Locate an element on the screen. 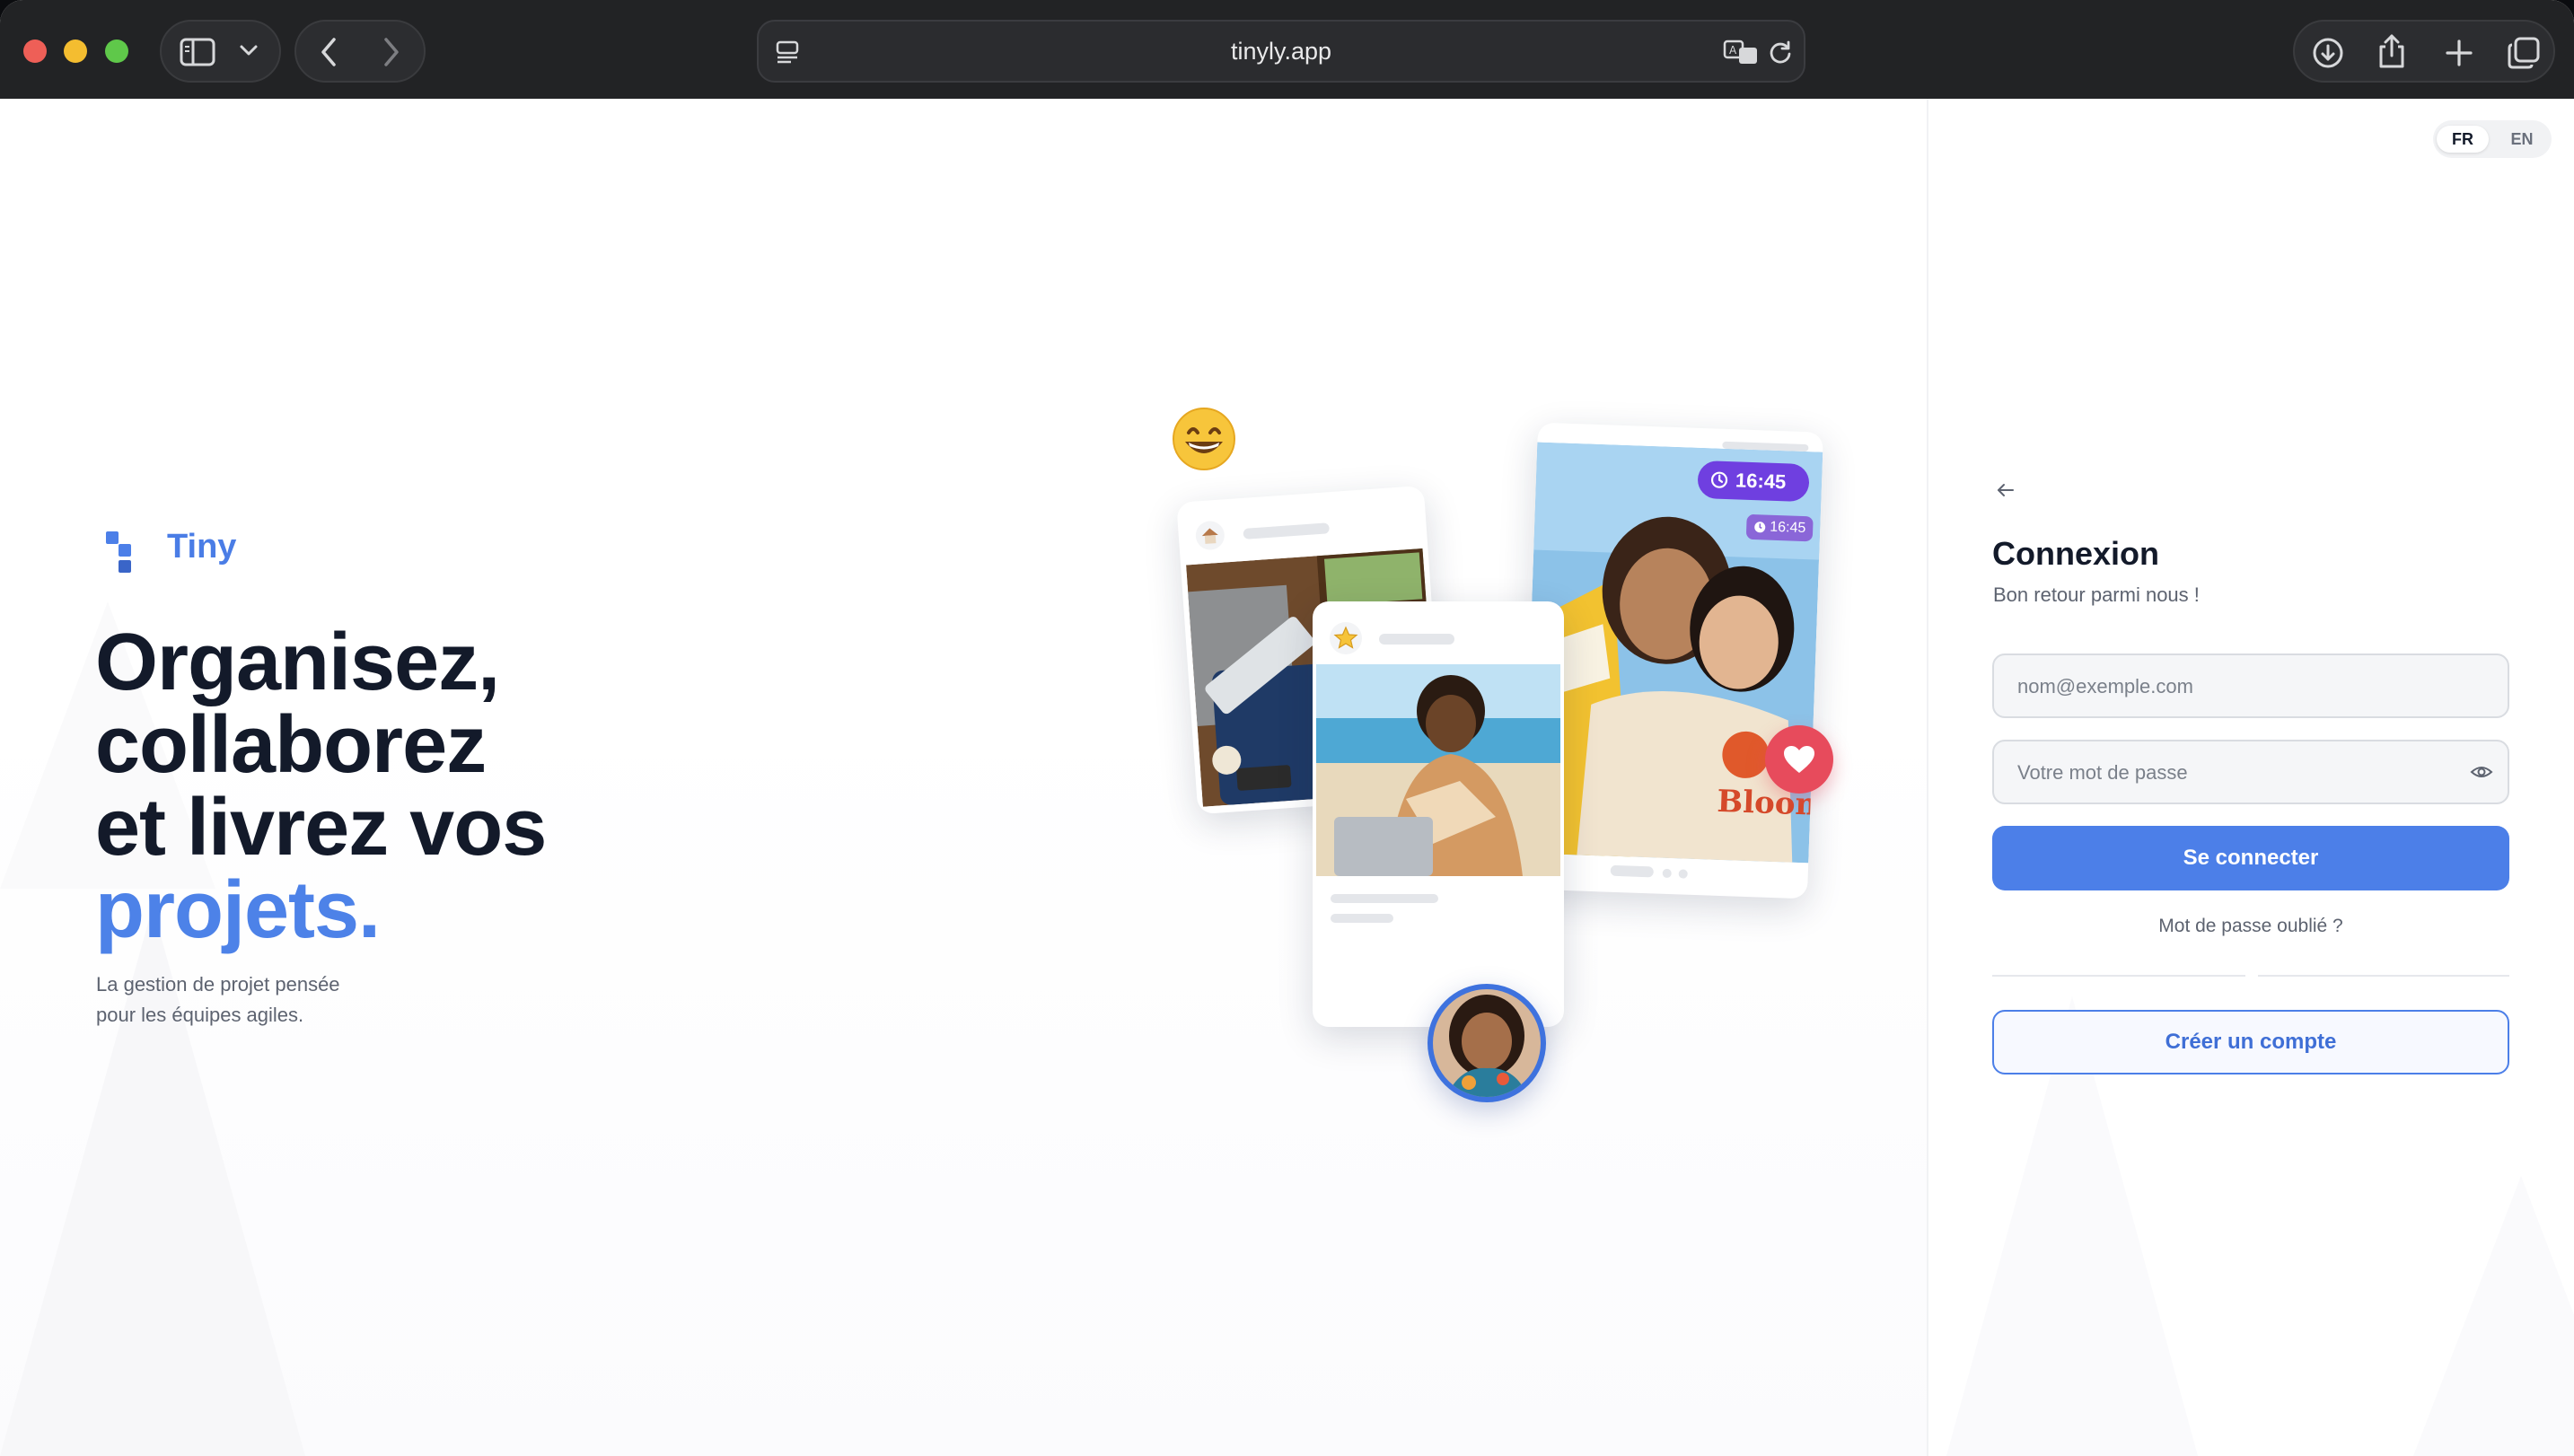  show-password-eye-icon is located at coordinates (2481, 772).